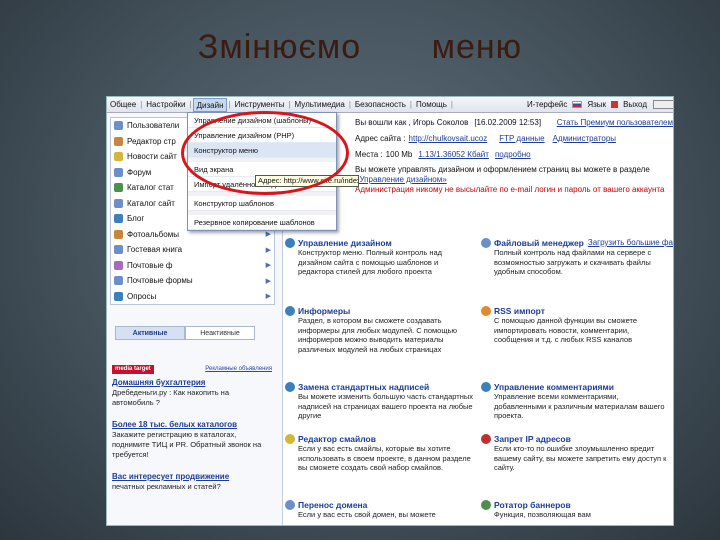 The width and height of the screenshot is (720, 540). I want to click on menu-design: Дизайн, so click(210, 104).